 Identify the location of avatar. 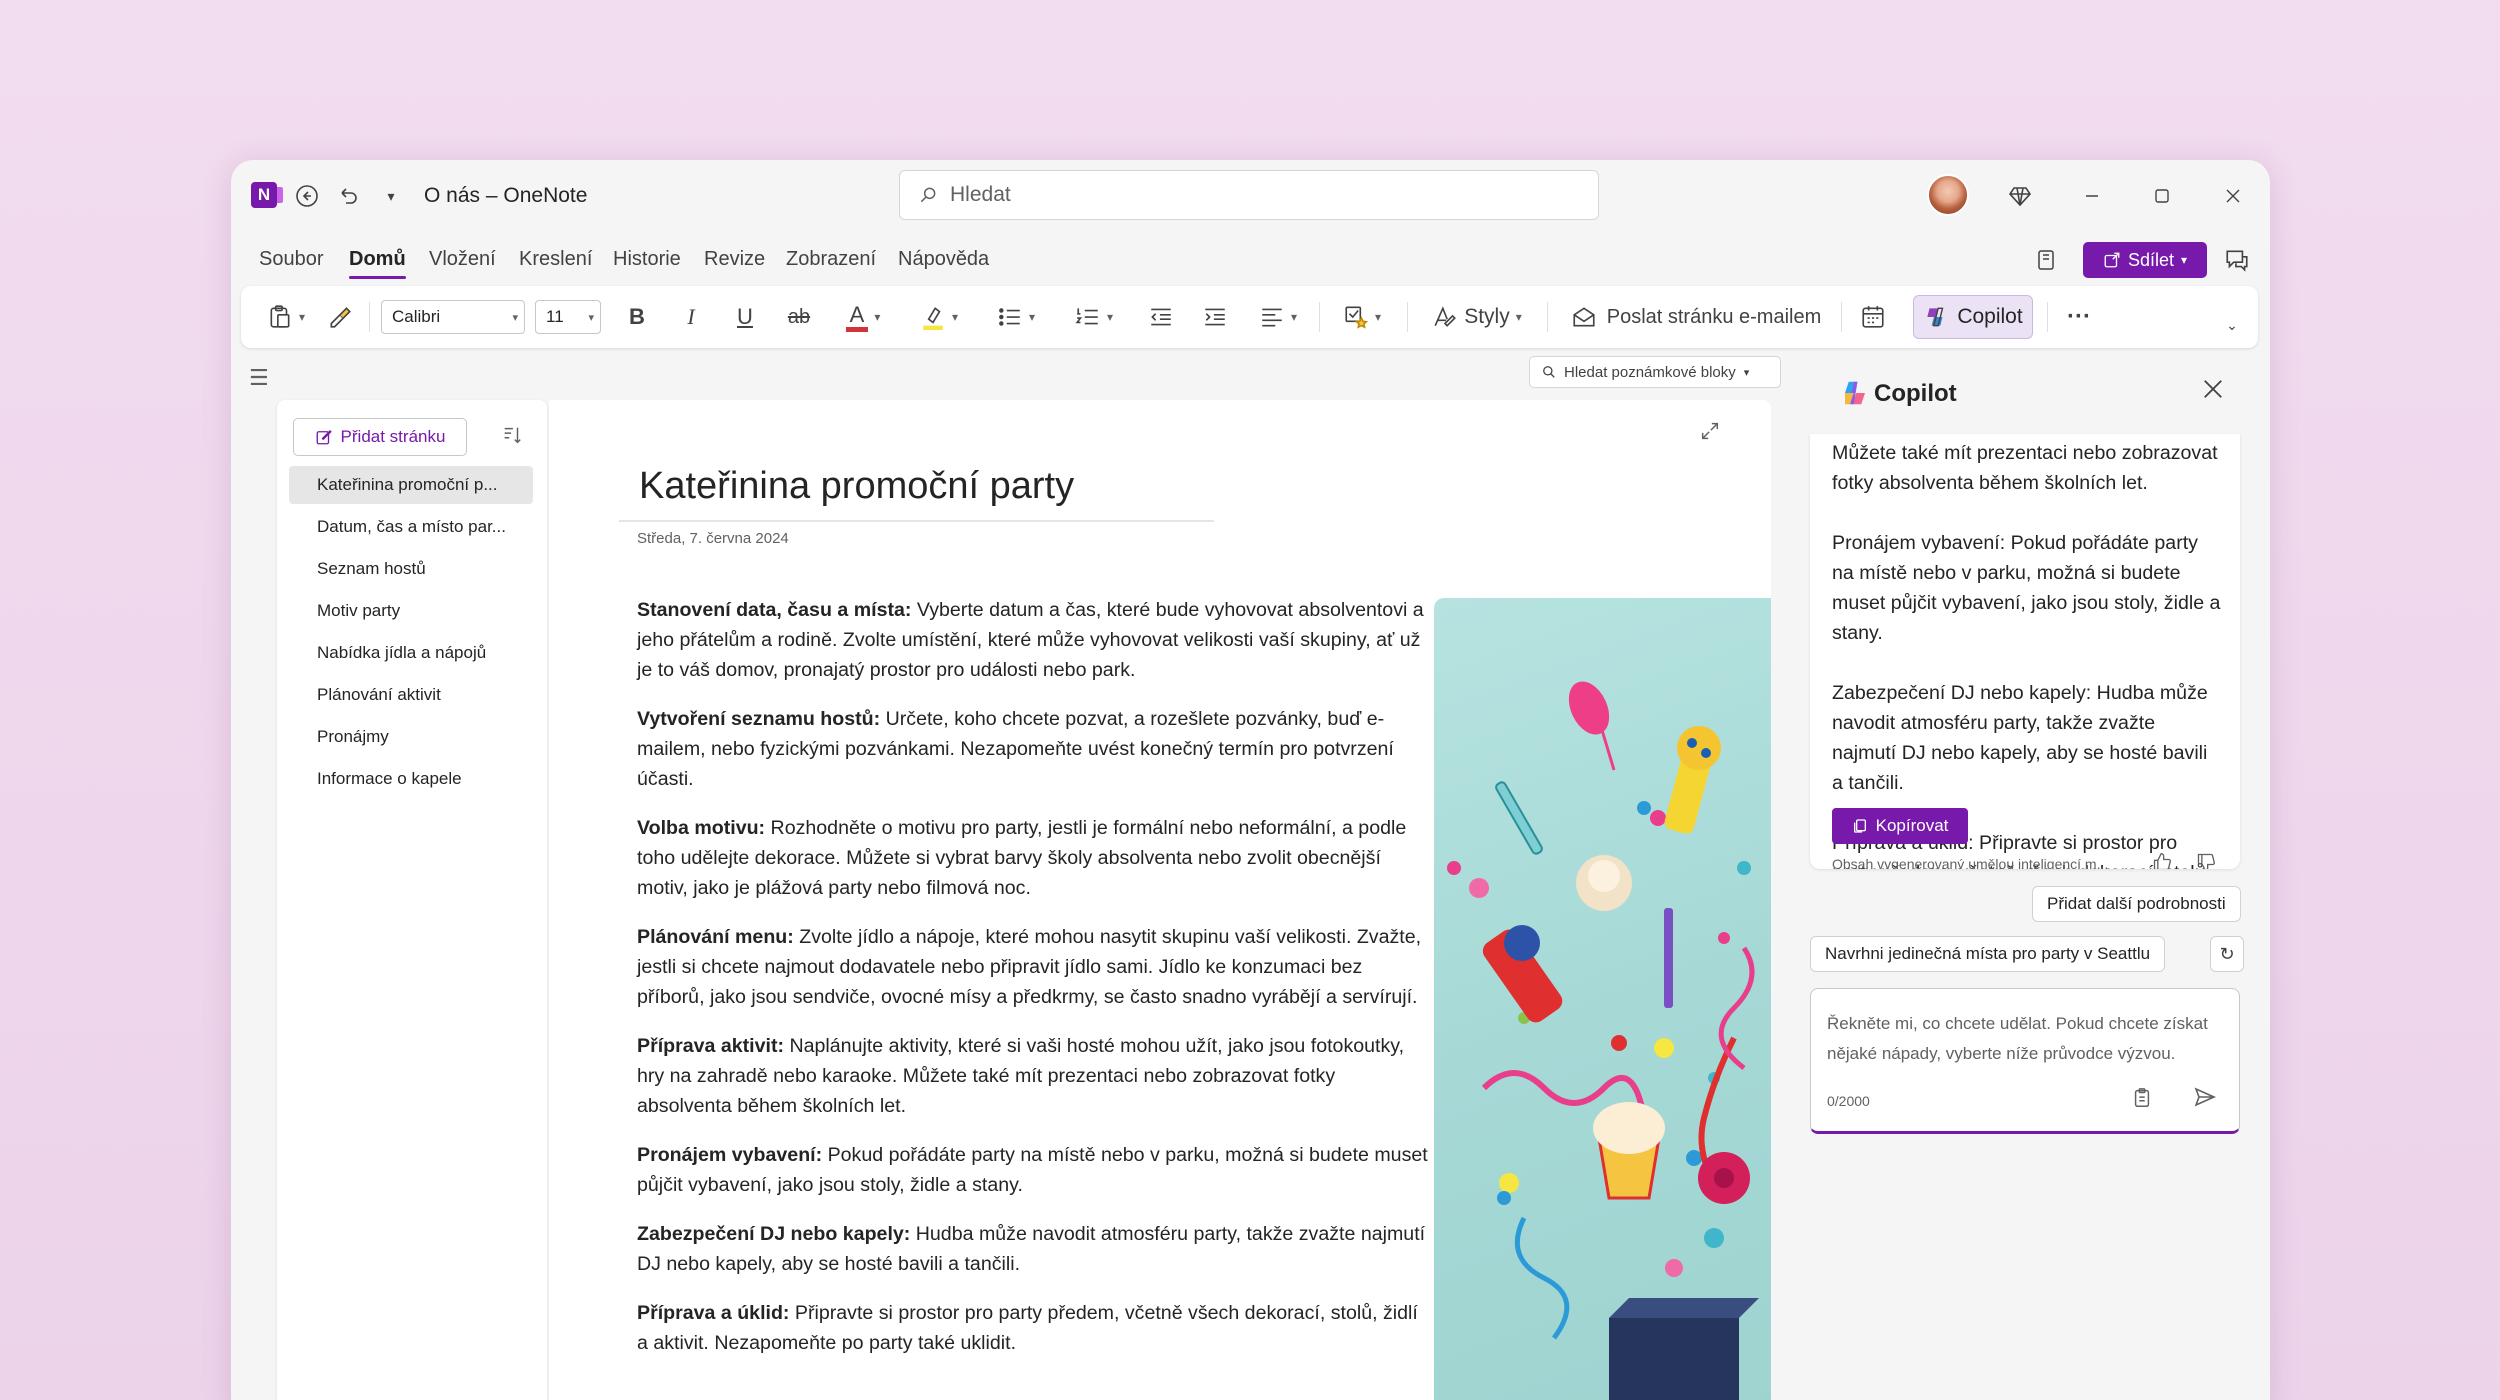
(1948, 195).